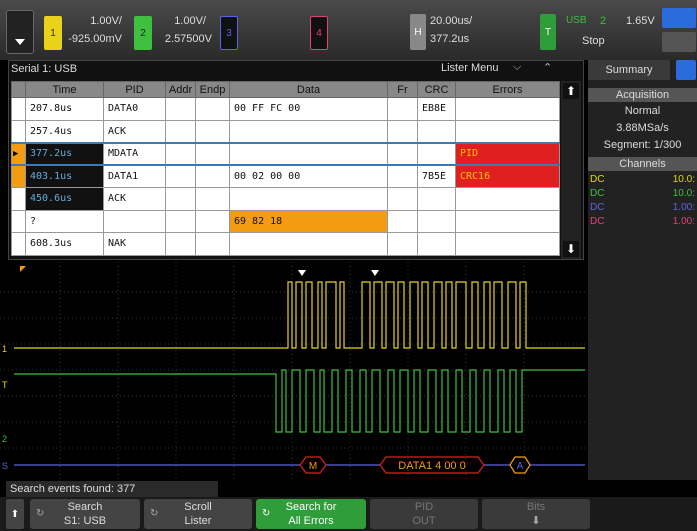 The image size is (697, 531). Describe the element at coordinates (308, 109) in the screenshot. I see `cell-data: 00 FF FC 00` at that location.